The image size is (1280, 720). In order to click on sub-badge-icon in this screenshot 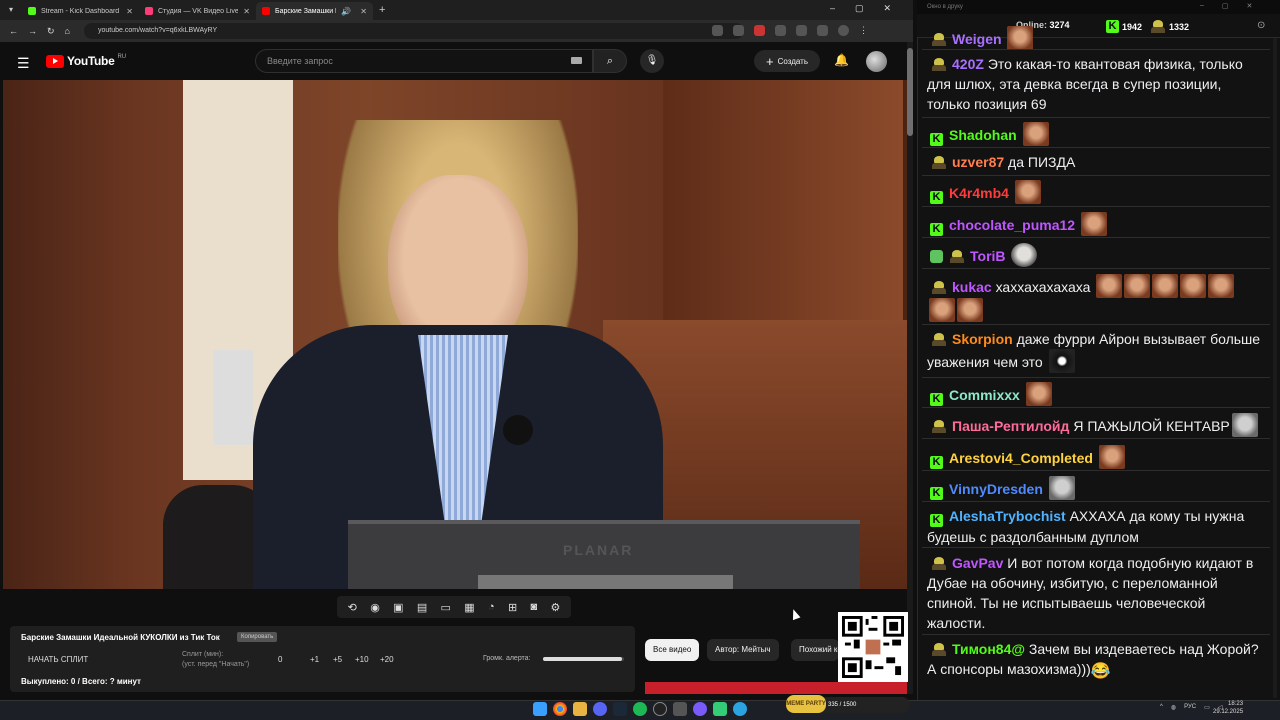, I will do `click(956, 256)`.